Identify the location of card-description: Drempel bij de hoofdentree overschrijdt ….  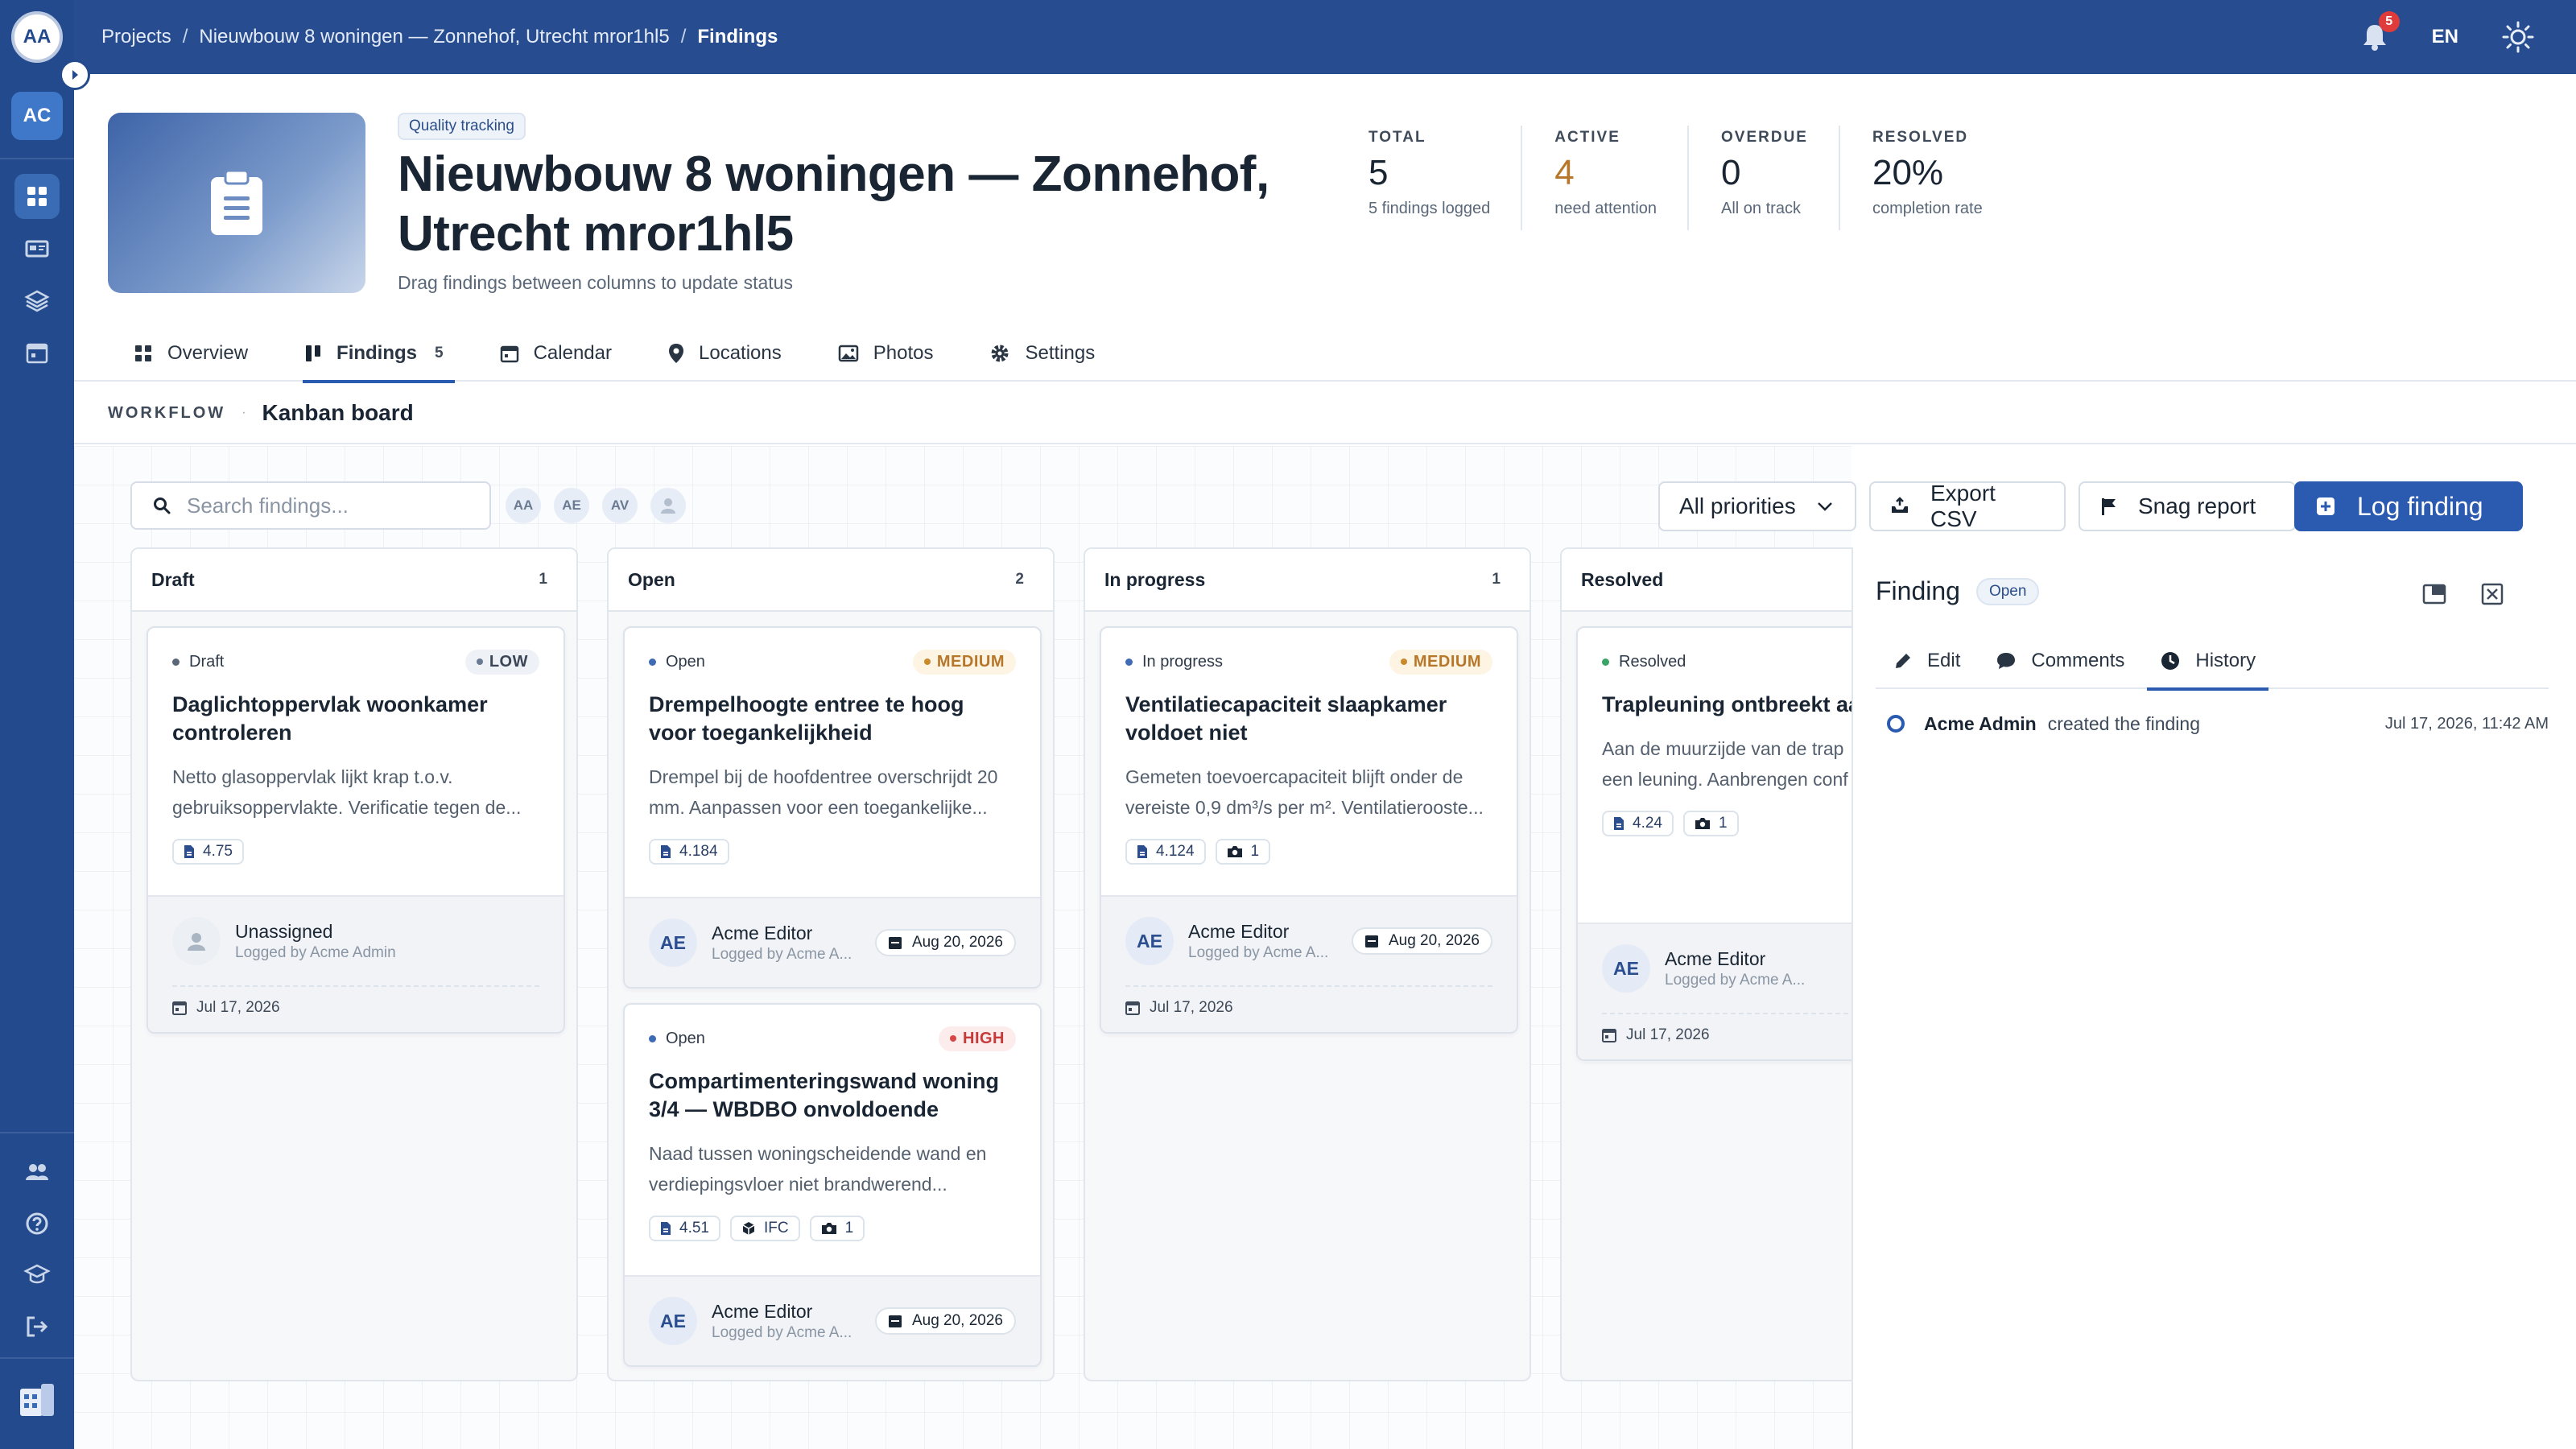
(823, 792).